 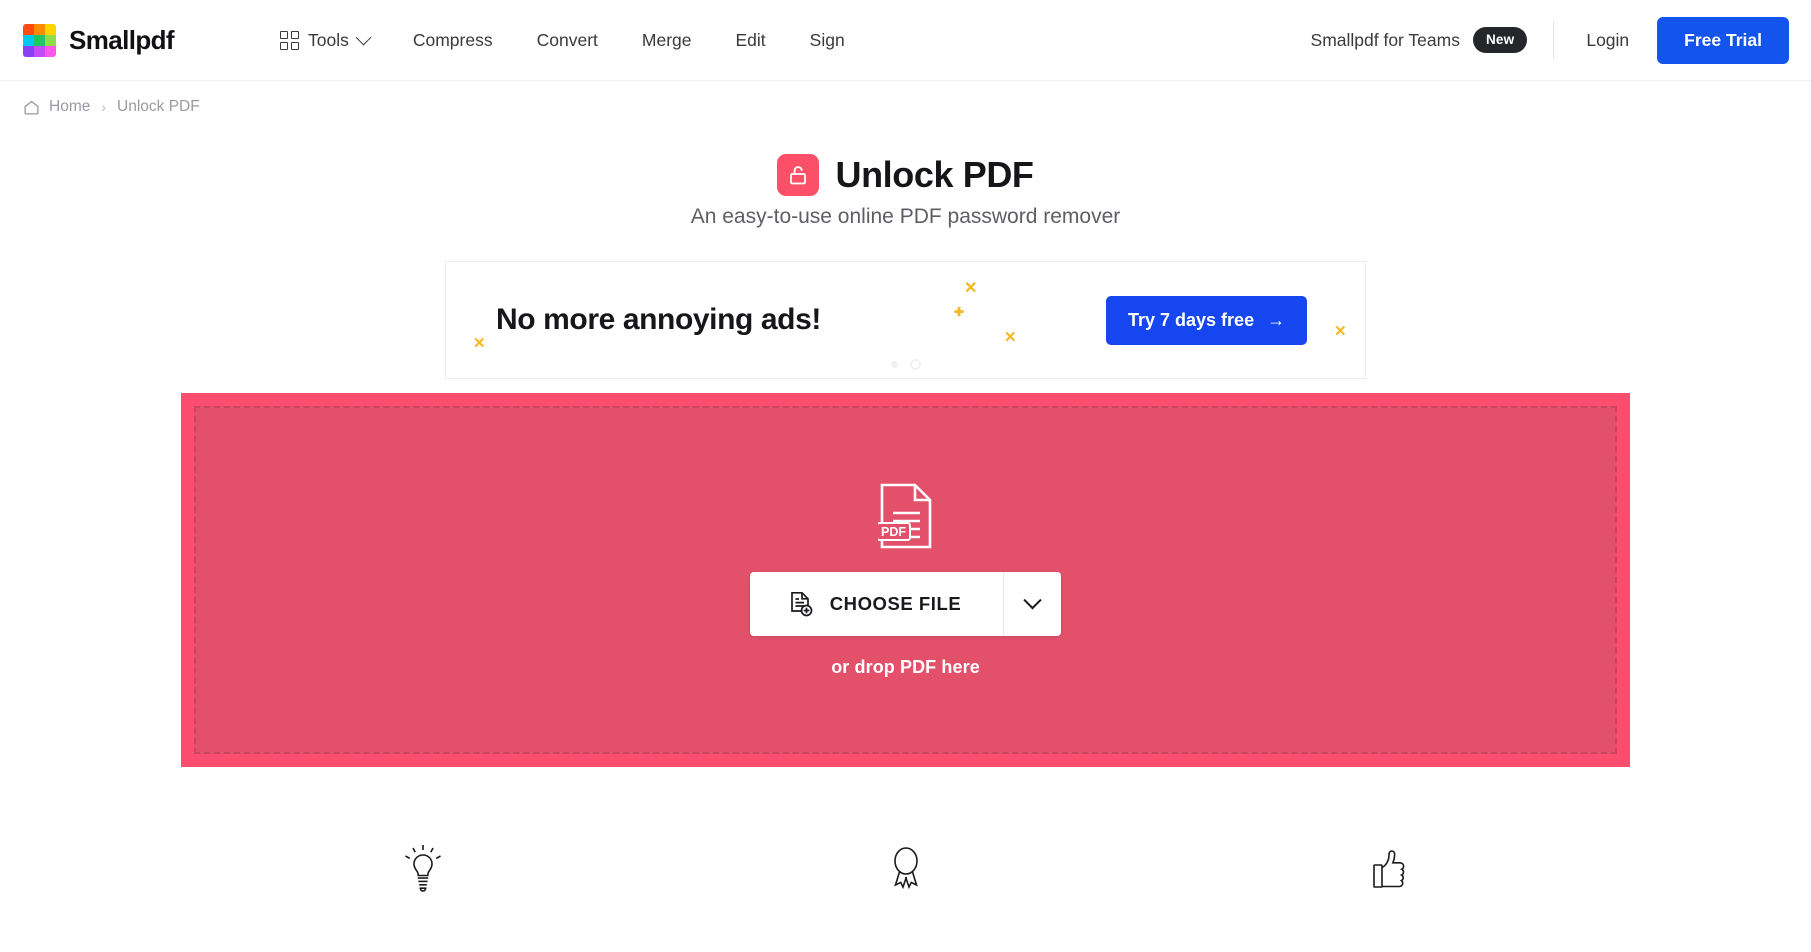 I want to click on nav-item-tools-label: Tools, so click(x=328, y=39).